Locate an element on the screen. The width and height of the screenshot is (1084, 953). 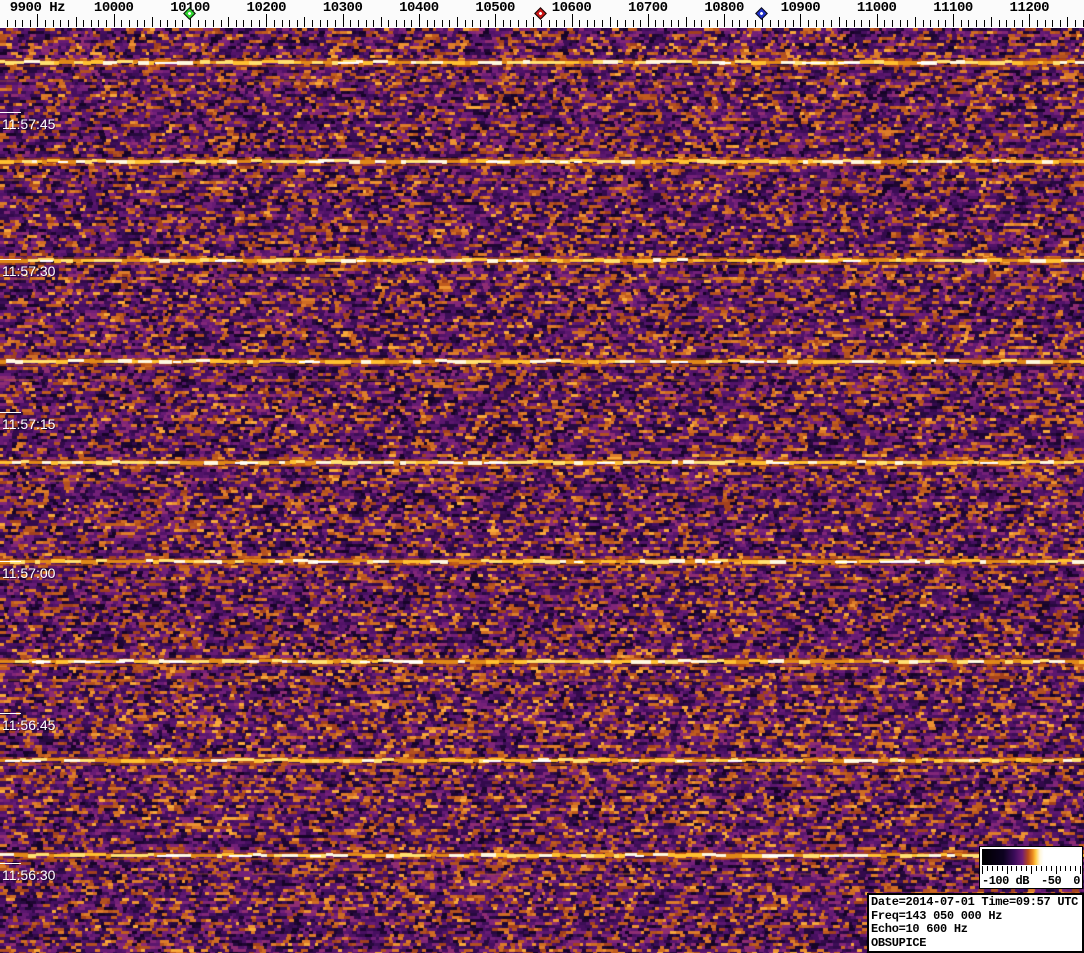
info-echo-offset: Echo=10 600 Hz is located at coordinates (919, 929).